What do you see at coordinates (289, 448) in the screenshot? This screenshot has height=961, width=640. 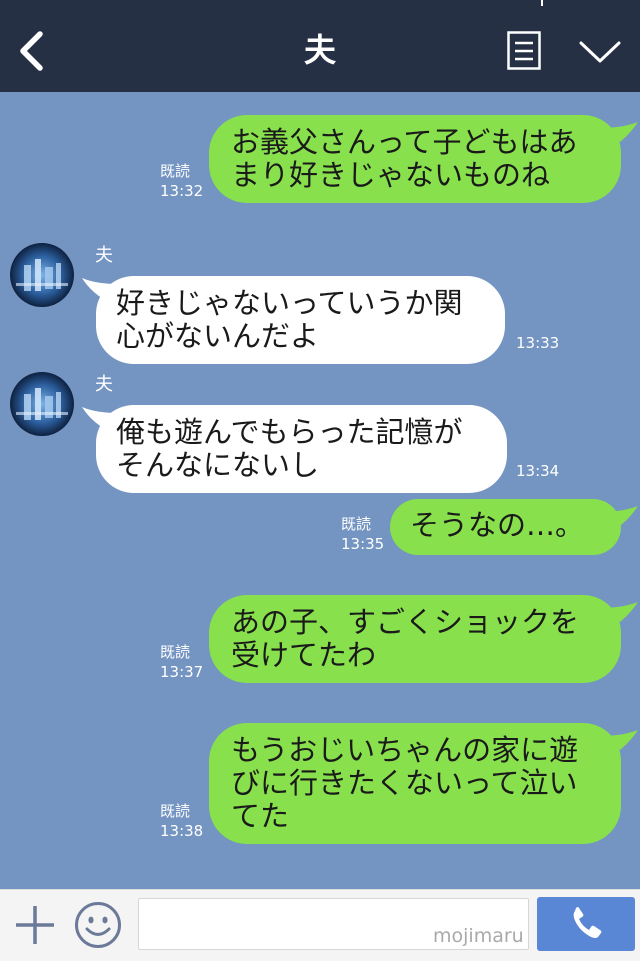 I see `message-text: 俺も遊んでもらった記憶が そんなにないし` at bounding box center [289, 448].